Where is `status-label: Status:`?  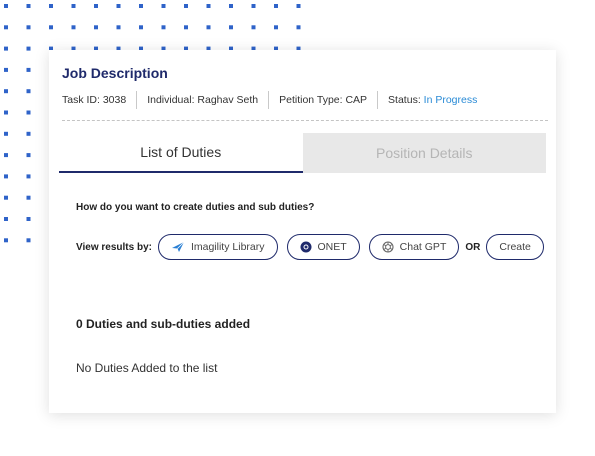
status-label: Status: is located at coordinates (406, 100).